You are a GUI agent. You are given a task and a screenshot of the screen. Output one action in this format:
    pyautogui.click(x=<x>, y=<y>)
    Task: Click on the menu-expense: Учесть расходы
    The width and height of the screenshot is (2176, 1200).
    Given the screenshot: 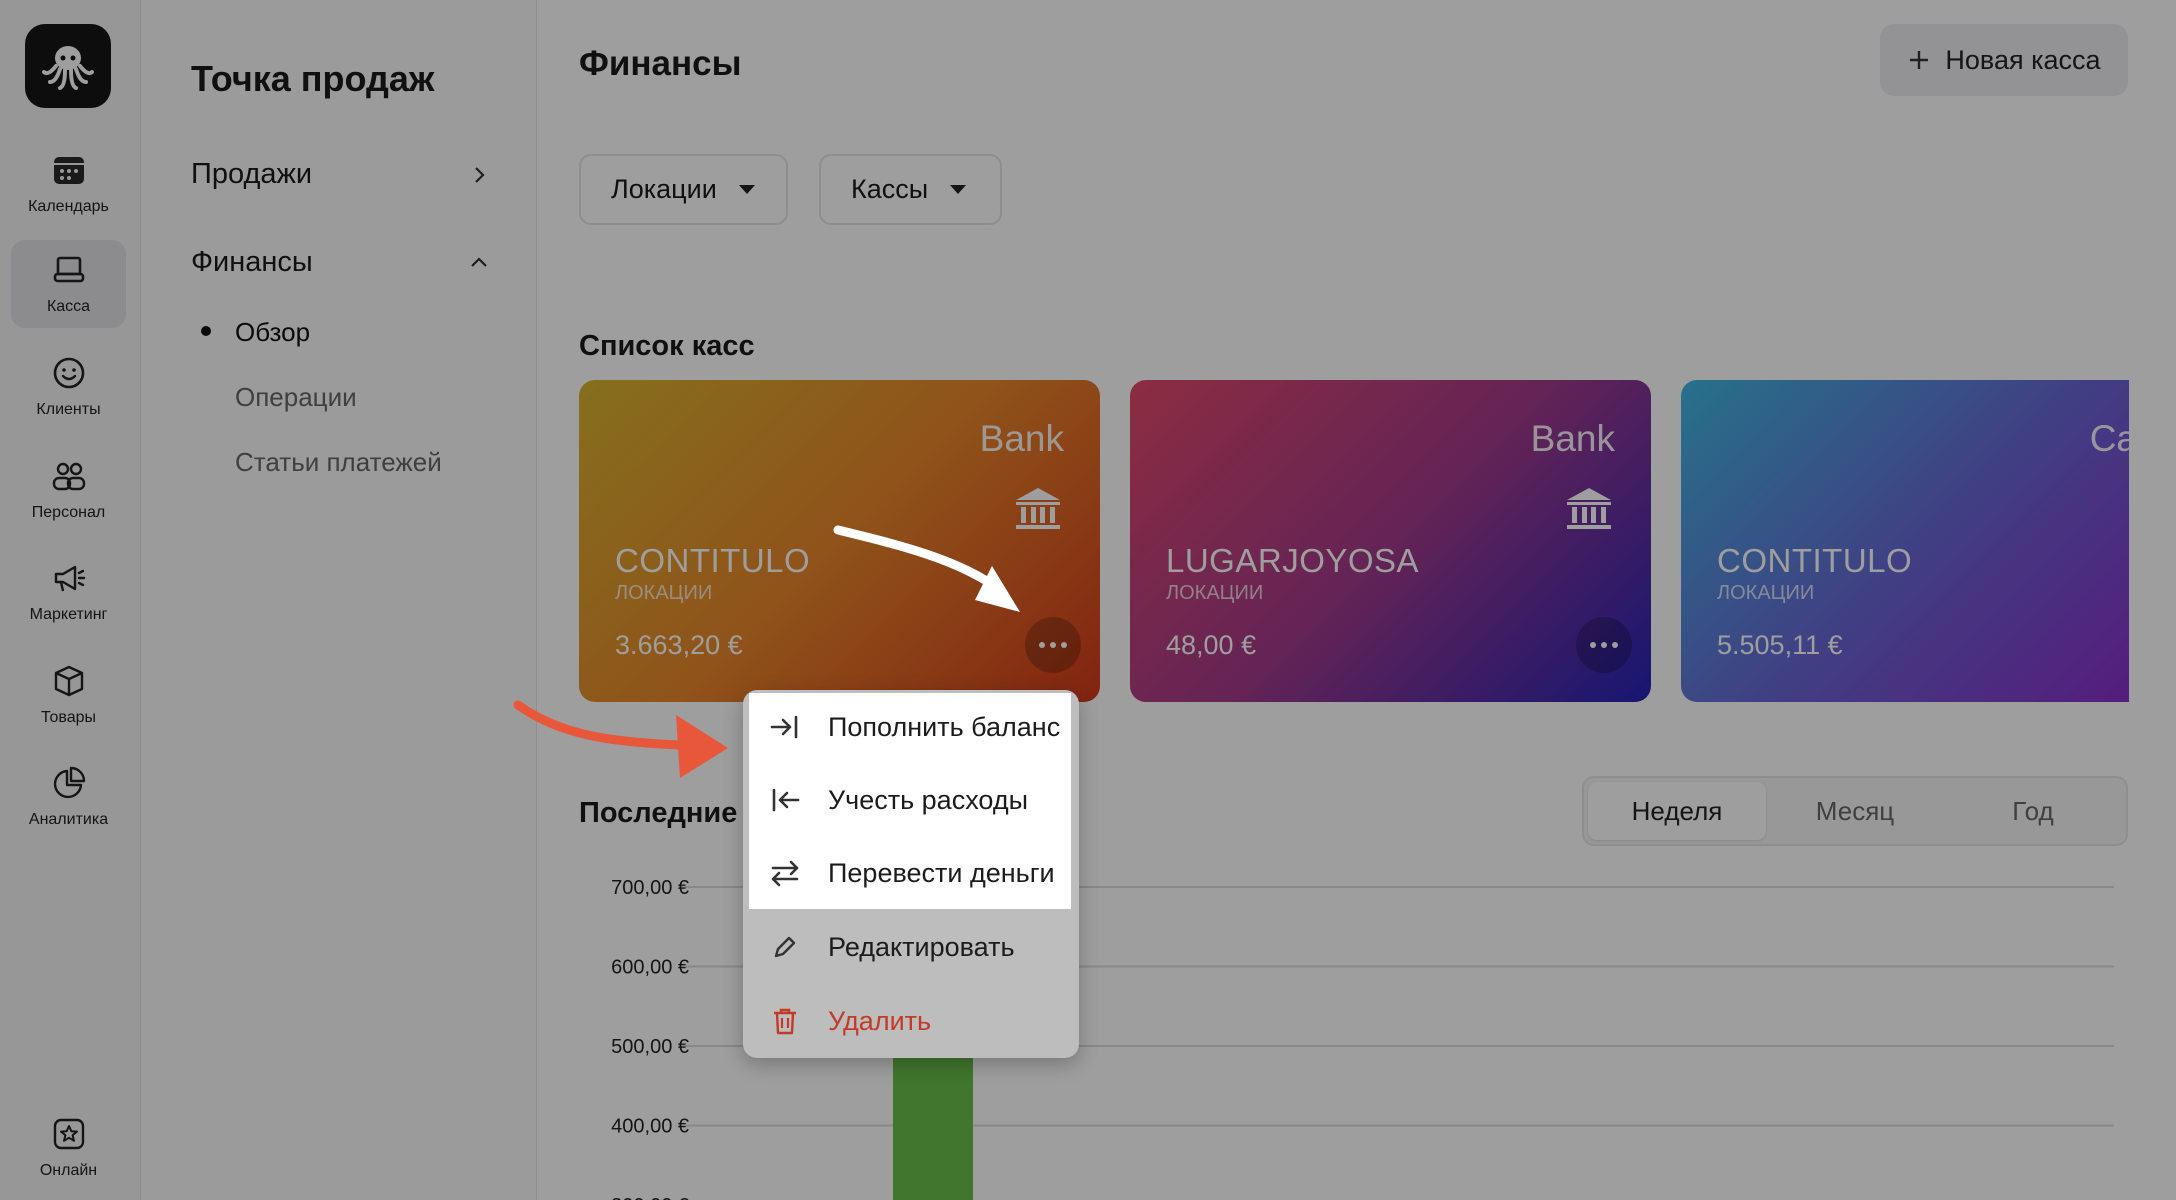 What is the action you would take?
    pyautogui.click(x=918, y=800)
    